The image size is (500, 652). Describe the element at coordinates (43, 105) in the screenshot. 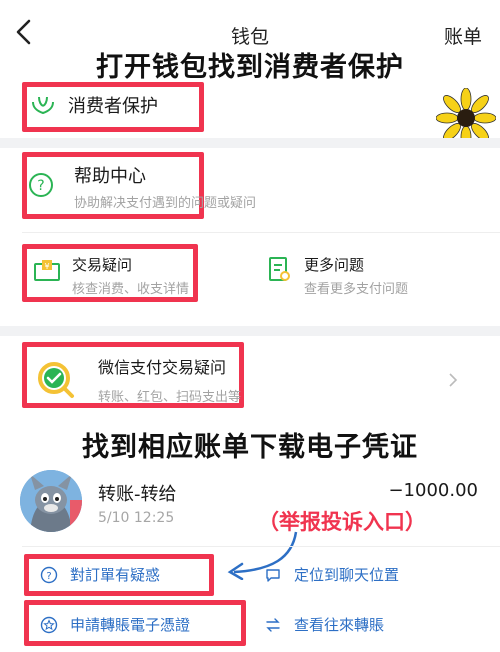

I see `hands-protect-icon` at that location.